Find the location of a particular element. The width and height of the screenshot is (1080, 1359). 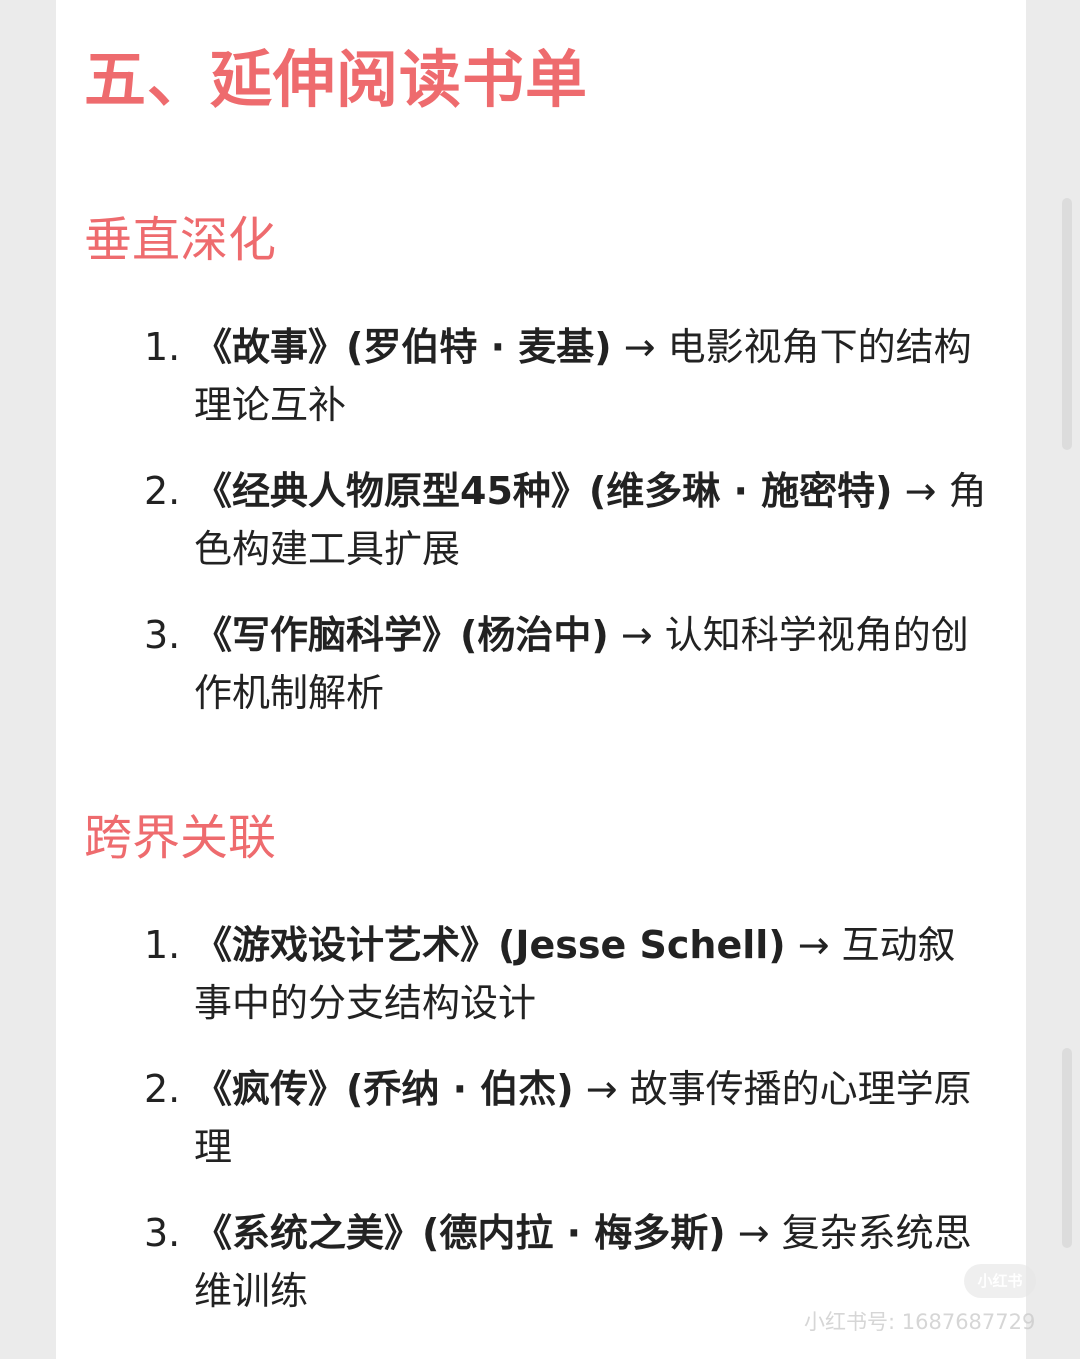

scrollbar-upper is located at coordinates (1067, 324).